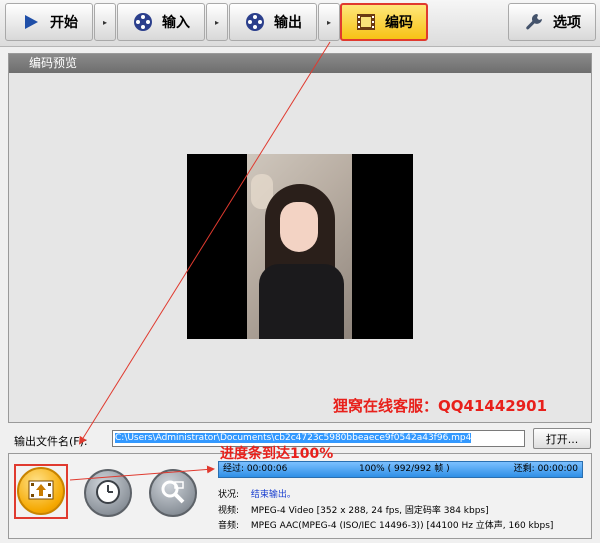  Describe the element at coordinates (366, 22) in the screenshot. I see `film-strip-icon` at that location.